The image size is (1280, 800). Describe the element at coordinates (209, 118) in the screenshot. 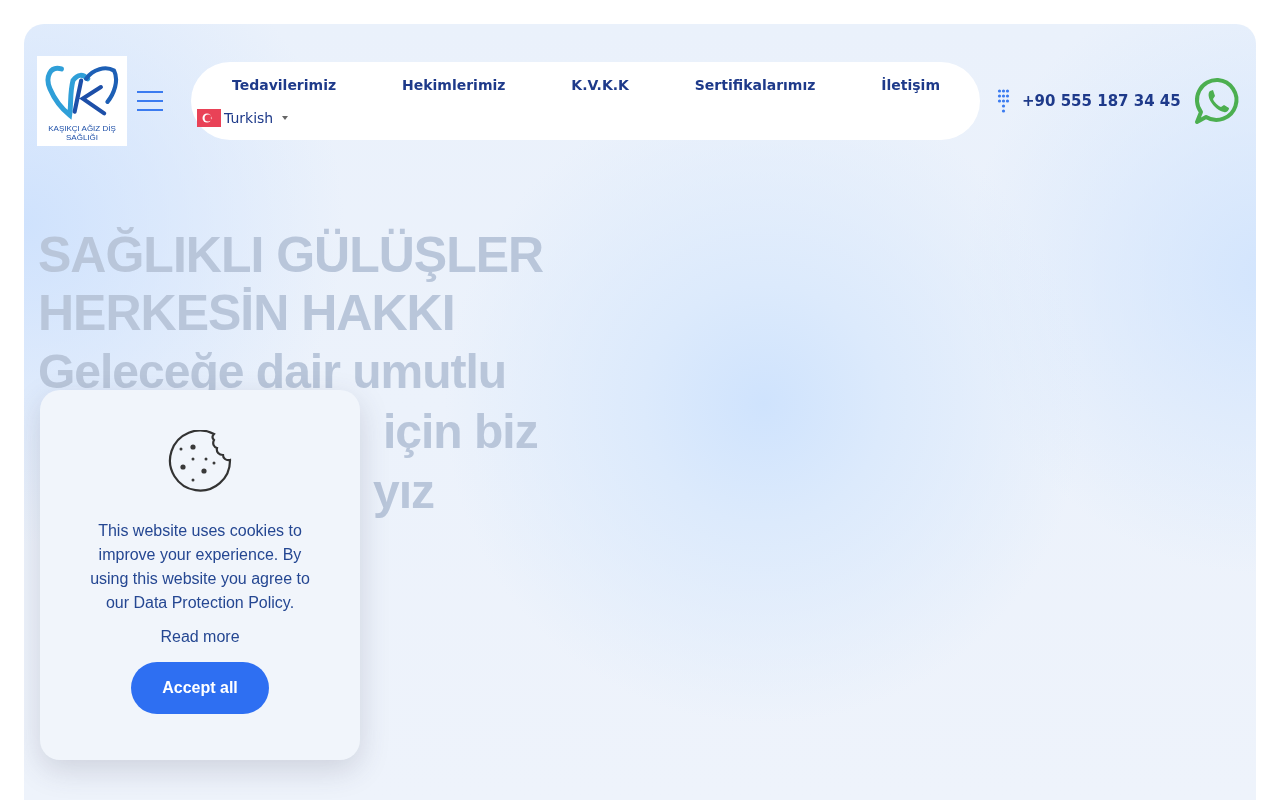

I see `turkey-flag-icon` at that location.